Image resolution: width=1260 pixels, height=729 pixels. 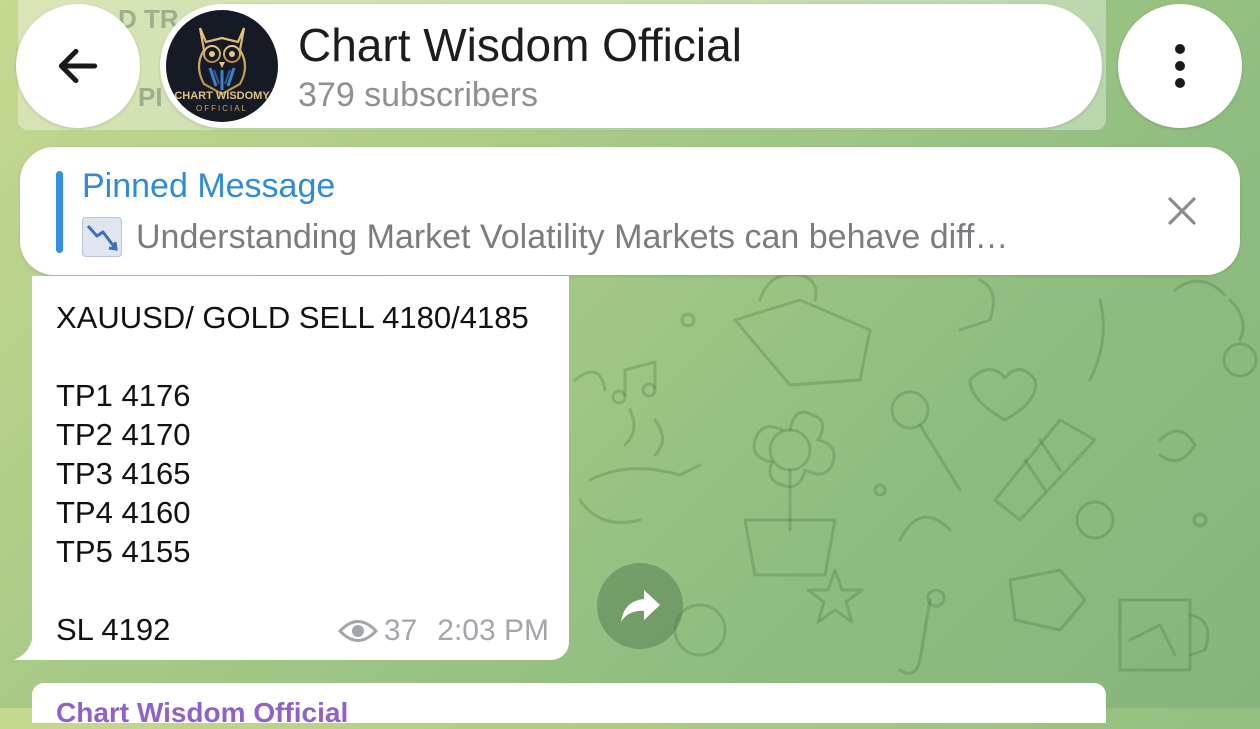 I want to click on message-time: 2:03 PM, so click(x=493, y=630).